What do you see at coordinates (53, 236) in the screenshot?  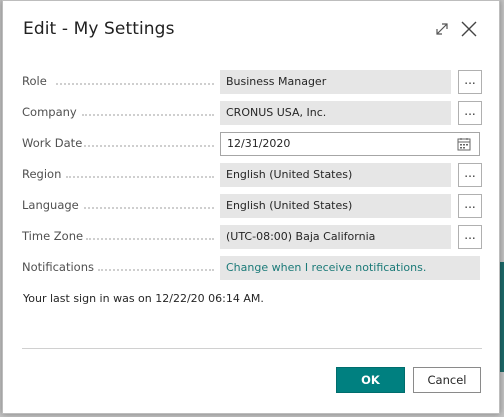 I see `time-zone-label: Time Zone` at bounding box center [53, 236].